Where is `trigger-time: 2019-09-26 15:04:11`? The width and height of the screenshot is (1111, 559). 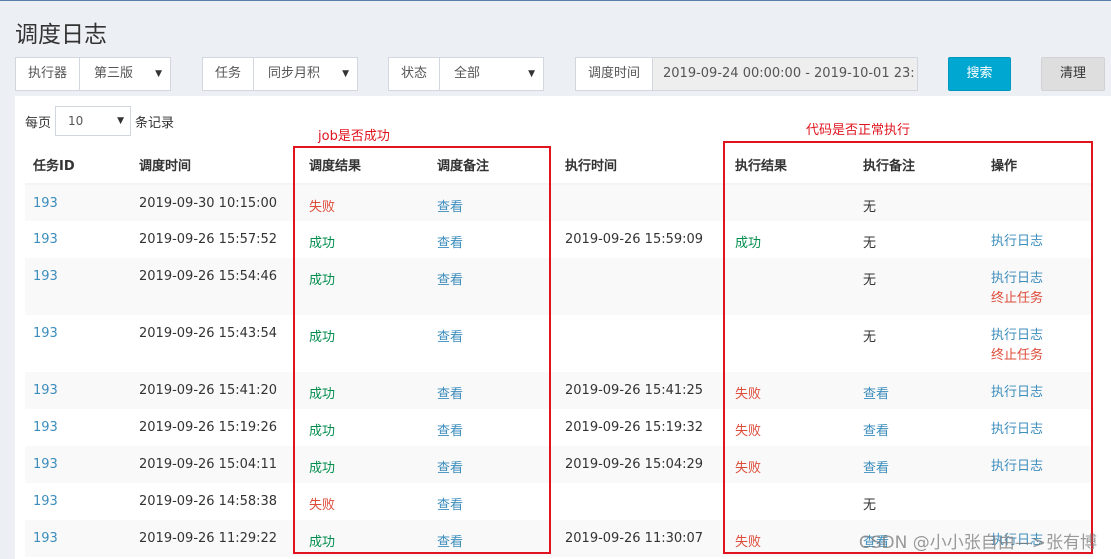
trigger-time: 2019-09-26 15:04:11 is located at coordinates (208, 464).